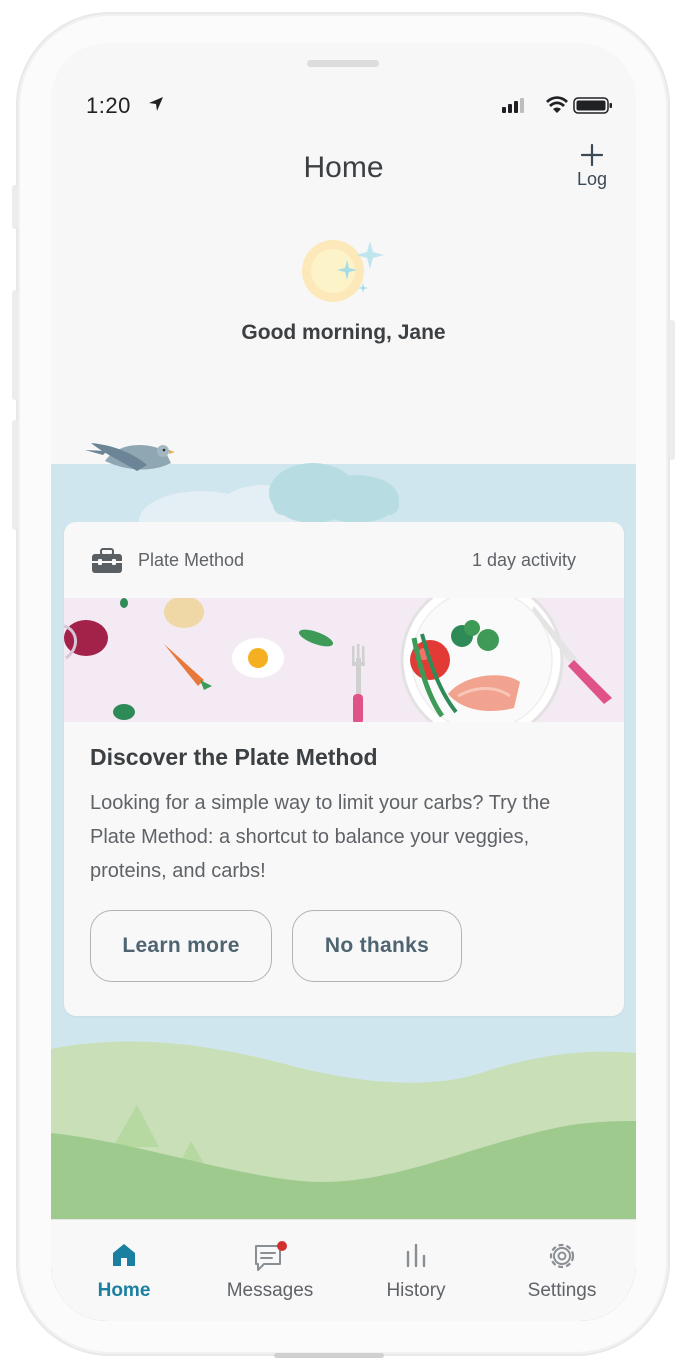  What do you see at coordinates (416, 1255) in the screenshot?
I see `history-icon` at bounding box center [416, 1255].